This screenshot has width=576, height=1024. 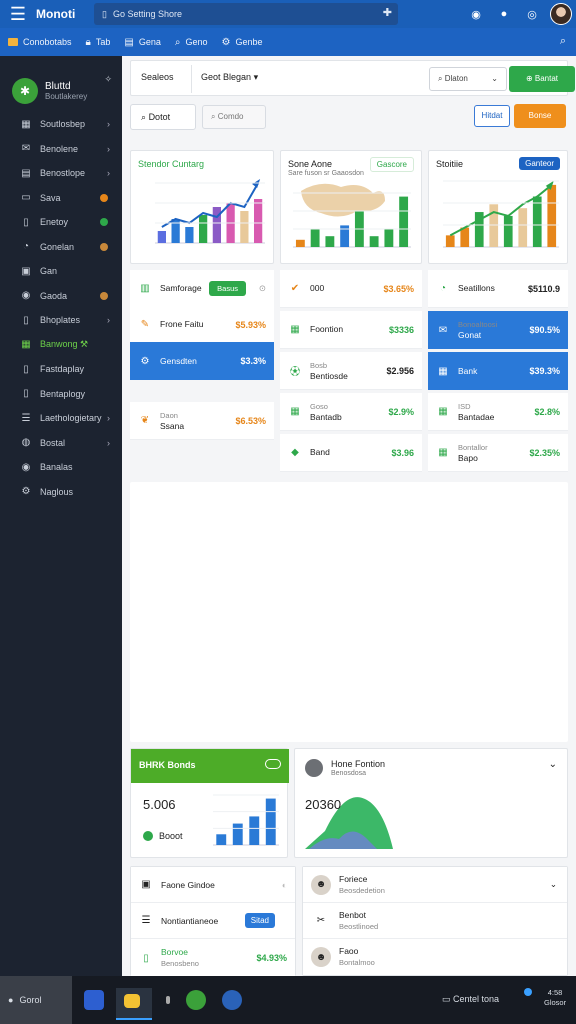 What do you see at coordinates (476, 14) in the screenshot?
I see `globe-icon: ◉` at bounding box center [476, 14].